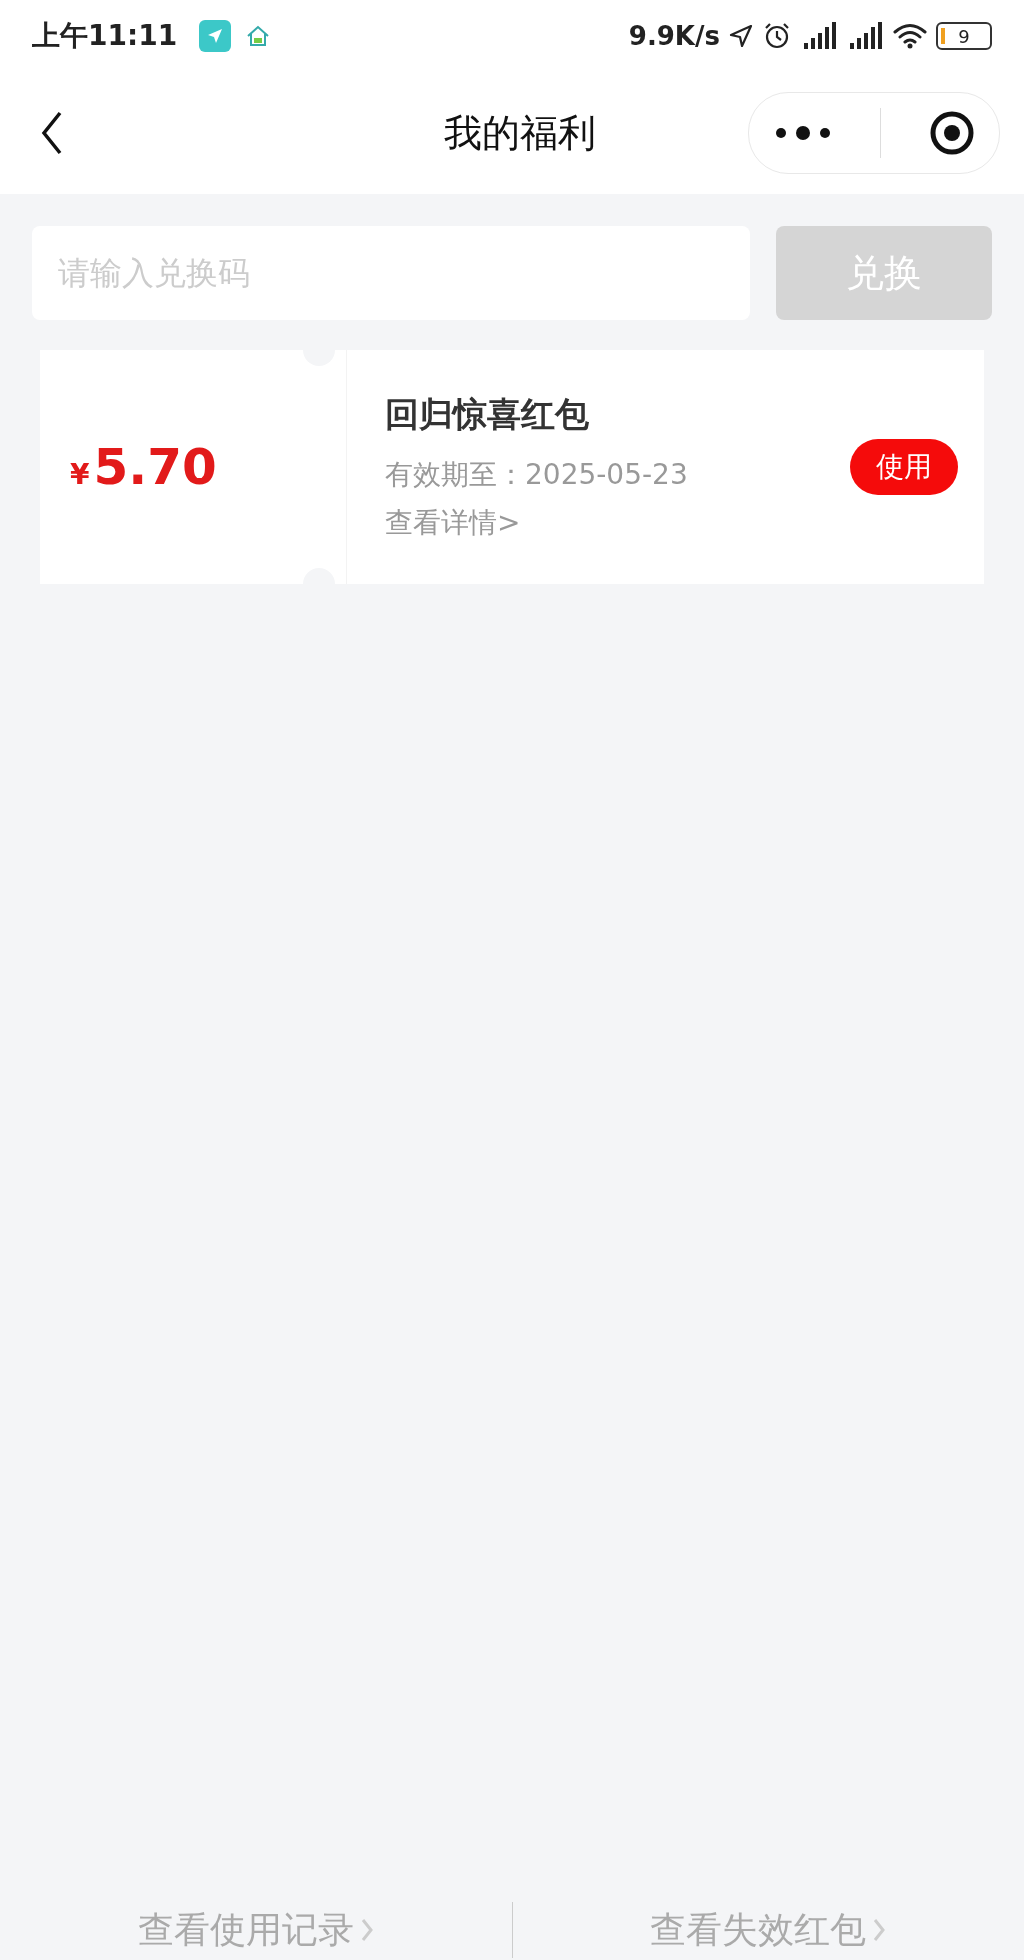 This screenshot has height=1960, width=1024. I want to click on coupon-amount: ¥5.70, so click(143, 467).